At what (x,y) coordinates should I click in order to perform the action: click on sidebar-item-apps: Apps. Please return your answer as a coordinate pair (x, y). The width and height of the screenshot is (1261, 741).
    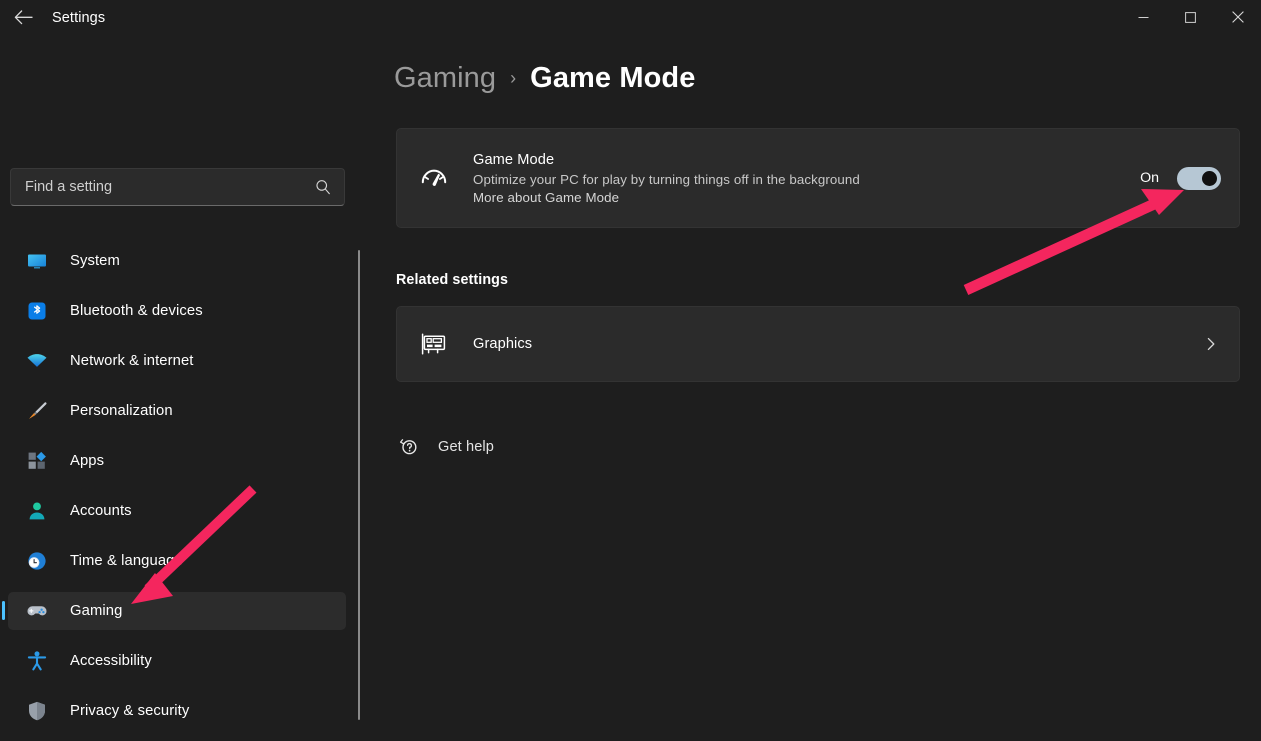
    Looking at the image, I should click on (177, 461).